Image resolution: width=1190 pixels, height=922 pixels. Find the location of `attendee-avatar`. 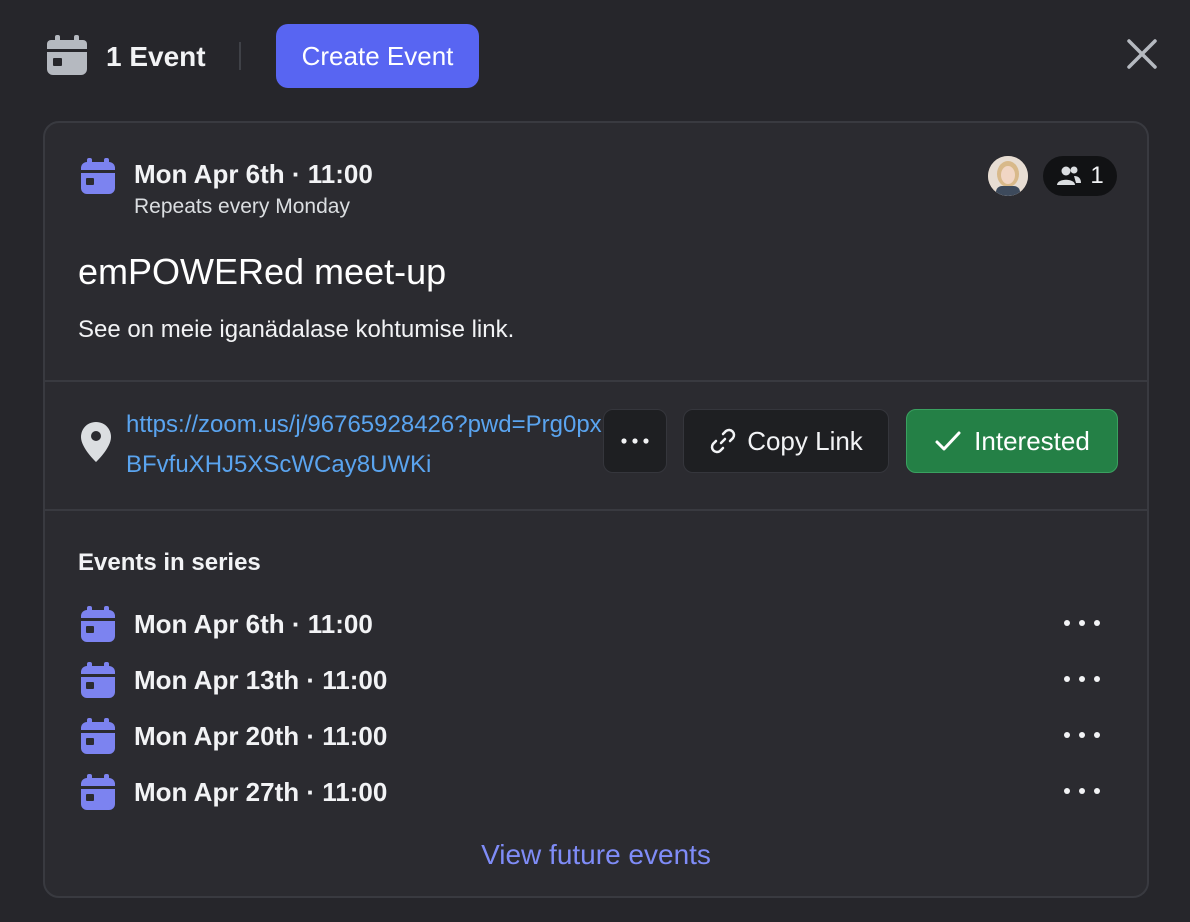

attendee-avatar is located at coordinates (1008, 176).